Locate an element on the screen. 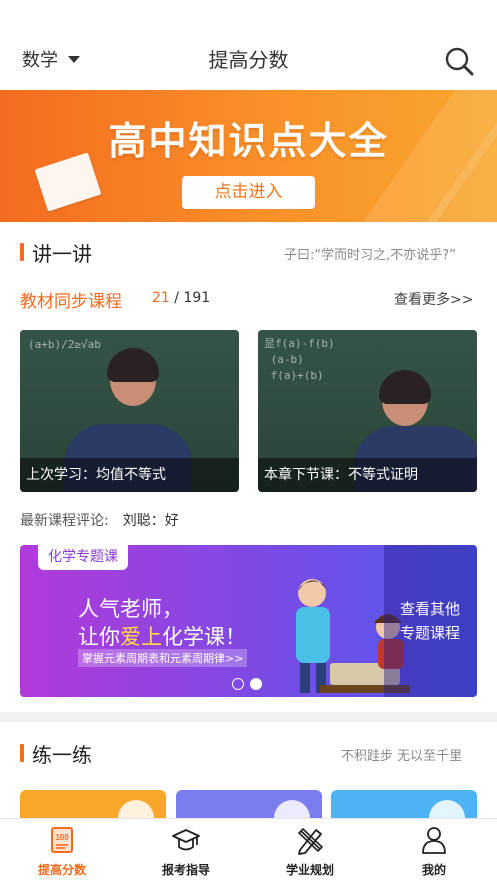 Image resolution: width=497 pixels, height=883 pixels. lecture-section-header: 讲一讲 is located at coordinates (56, 252).